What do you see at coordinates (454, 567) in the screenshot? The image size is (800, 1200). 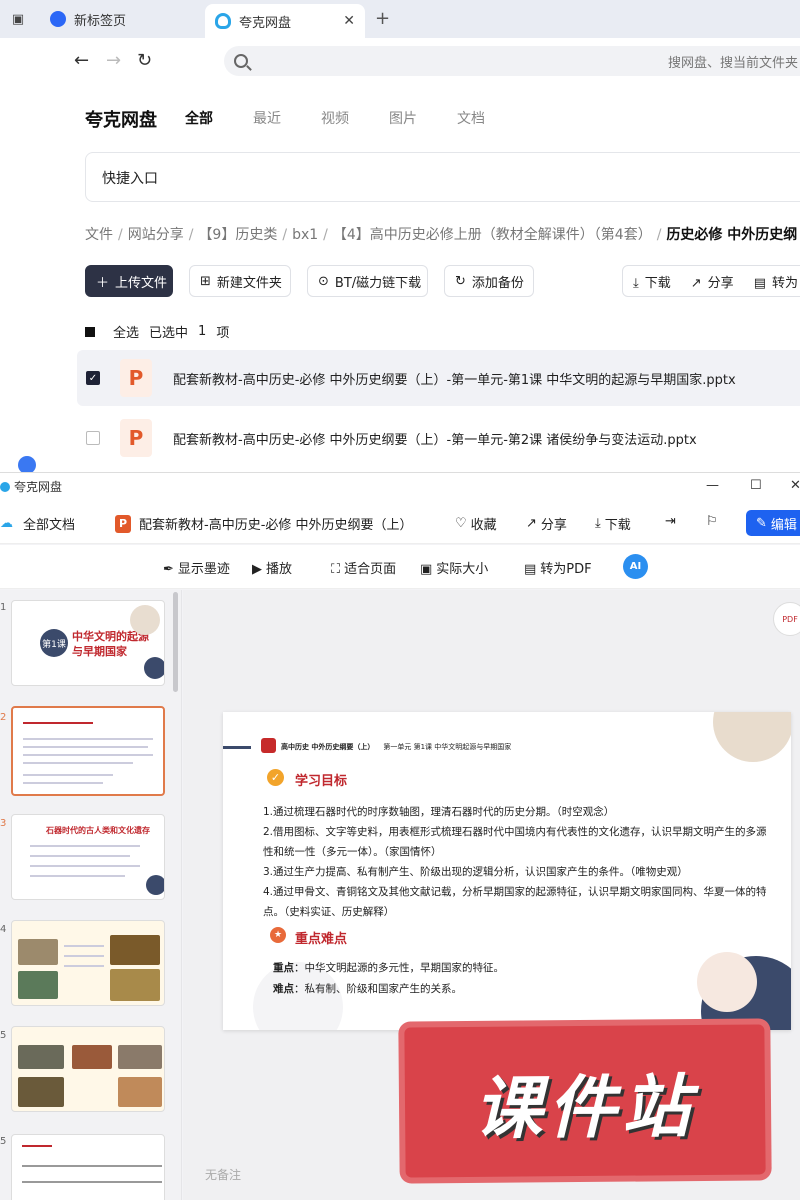 I see `actual-size-button: ▣ 实际大小` at bounding box center [454, 567].